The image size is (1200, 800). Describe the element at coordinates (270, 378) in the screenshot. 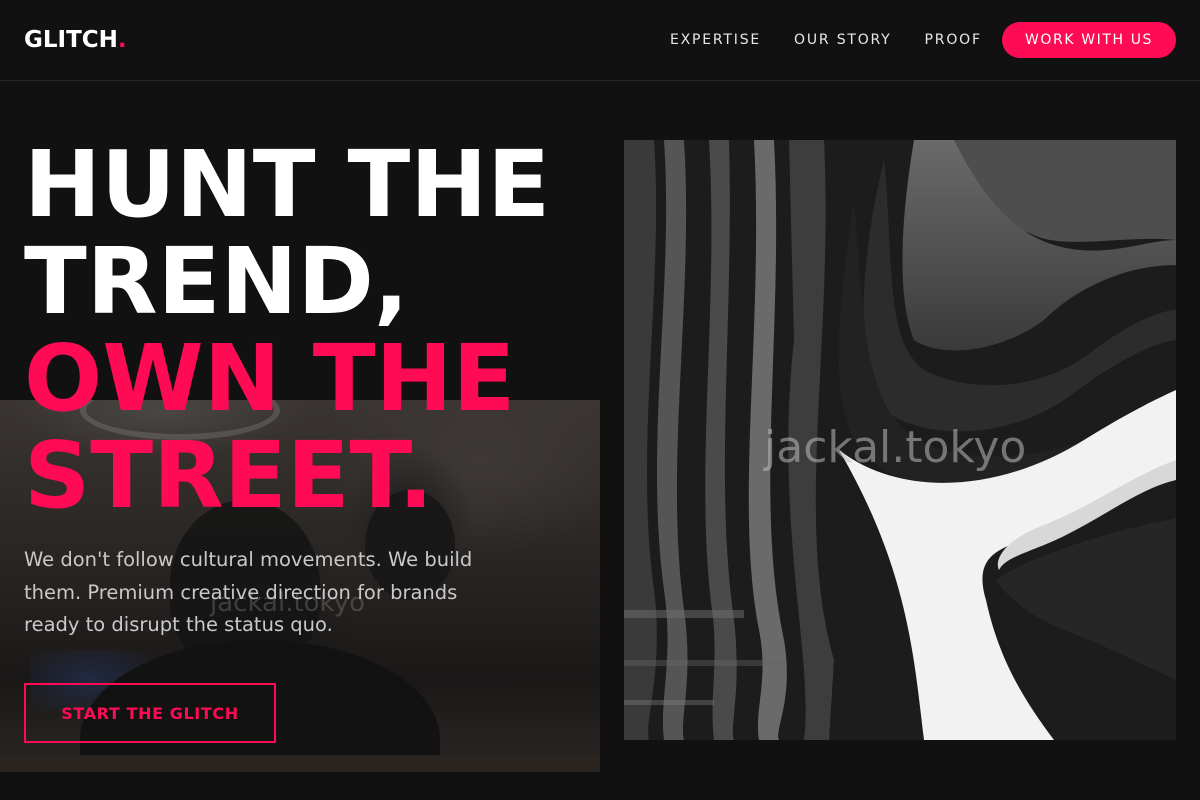

I see `hero-line-3: OWN THE` at that location.